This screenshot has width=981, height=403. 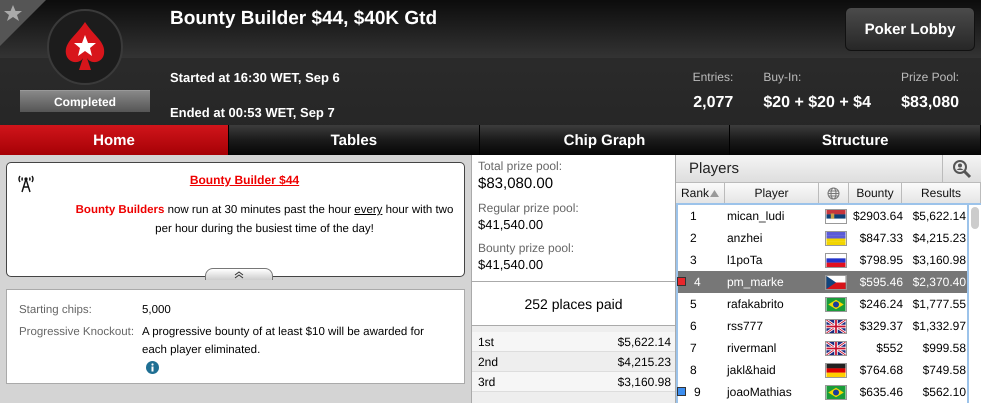 What do you see at coordinates (745, 326) in the screenshot?
I see `player-name: rss777` at bounding box center [745, 326].